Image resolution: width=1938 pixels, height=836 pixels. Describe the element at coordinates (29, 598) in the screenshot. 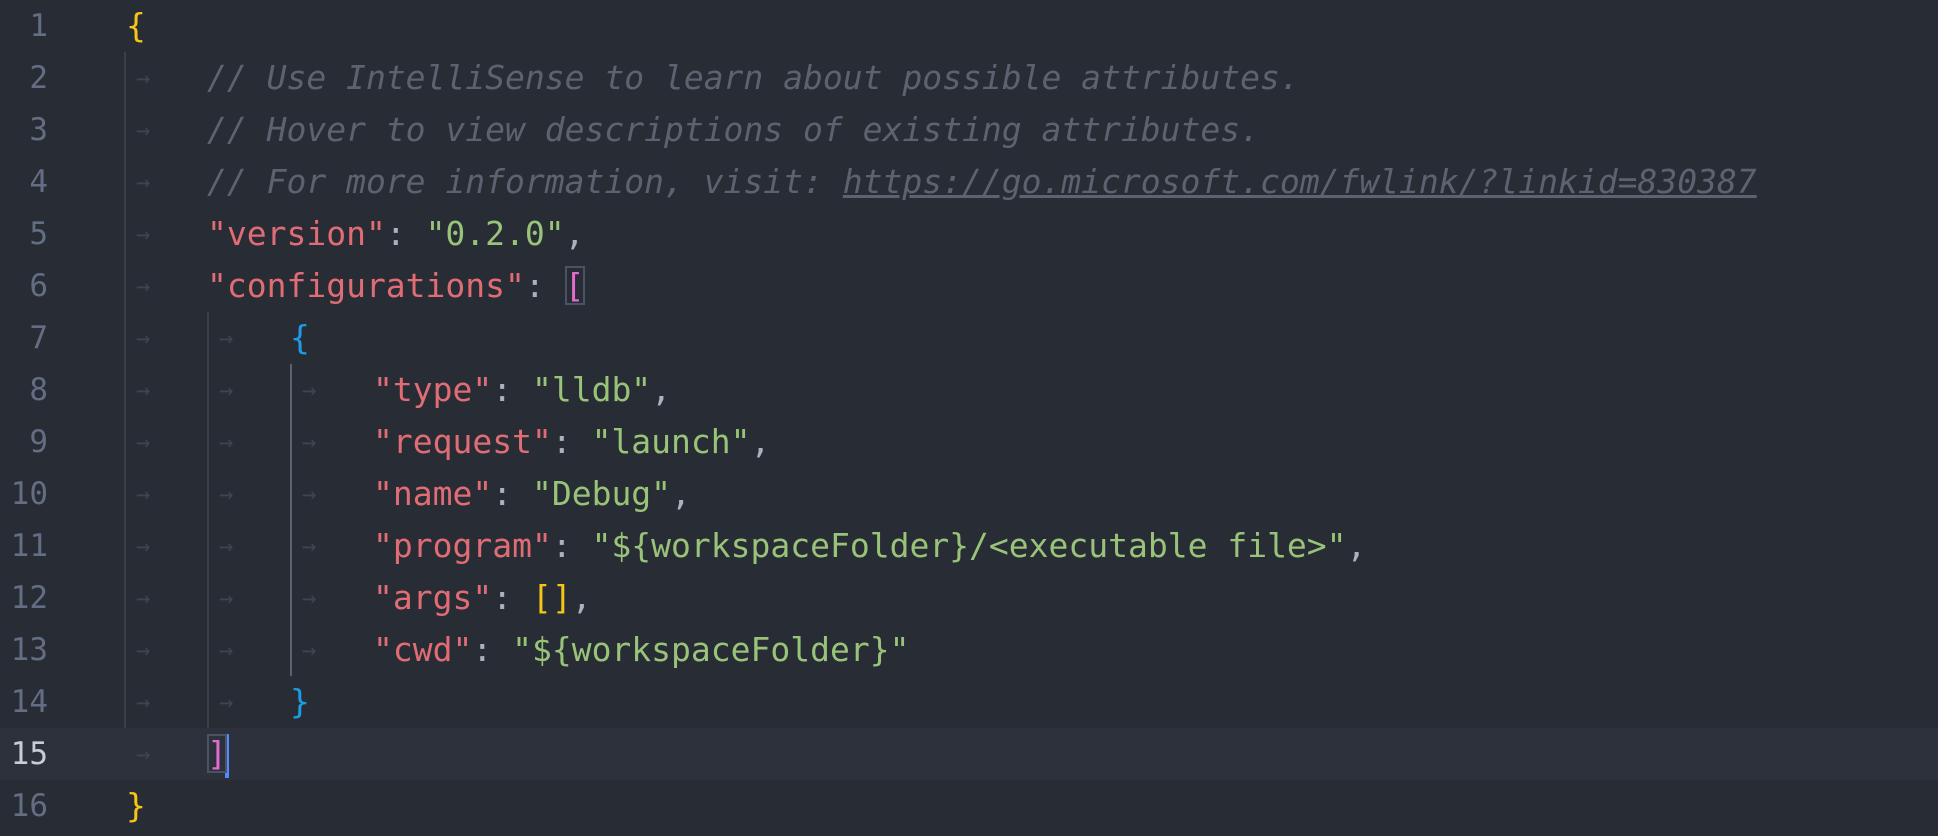

I see `line-number: 12` at that location.